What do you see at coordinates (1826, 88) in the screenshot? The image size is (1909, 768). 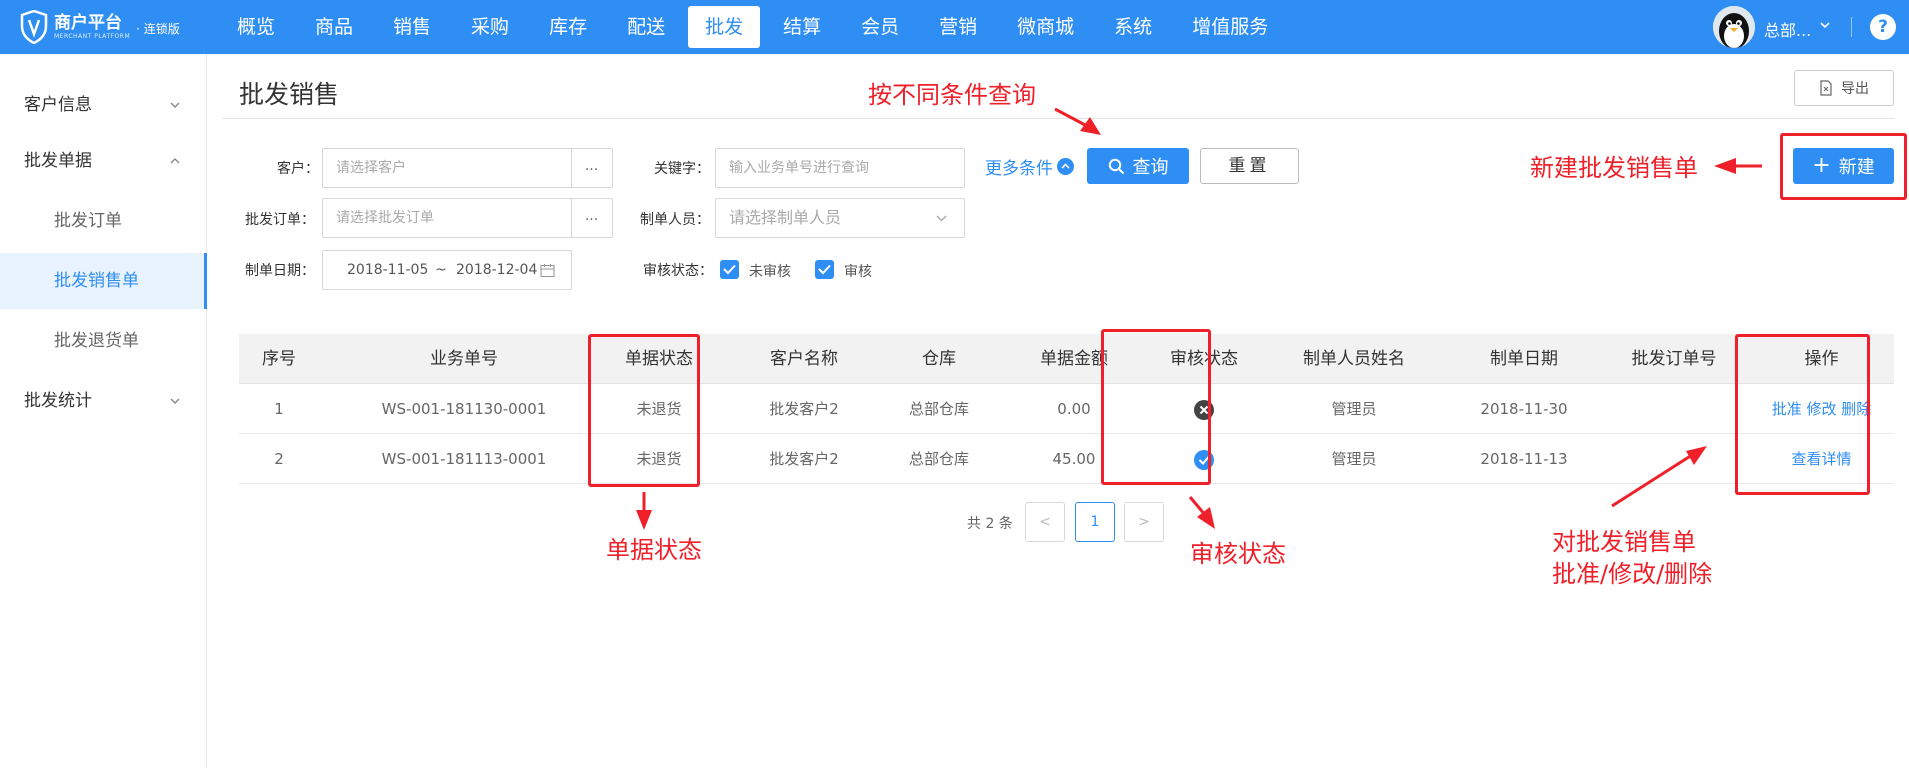 I see `export-file-icon` at bounding box center [1826, 88].